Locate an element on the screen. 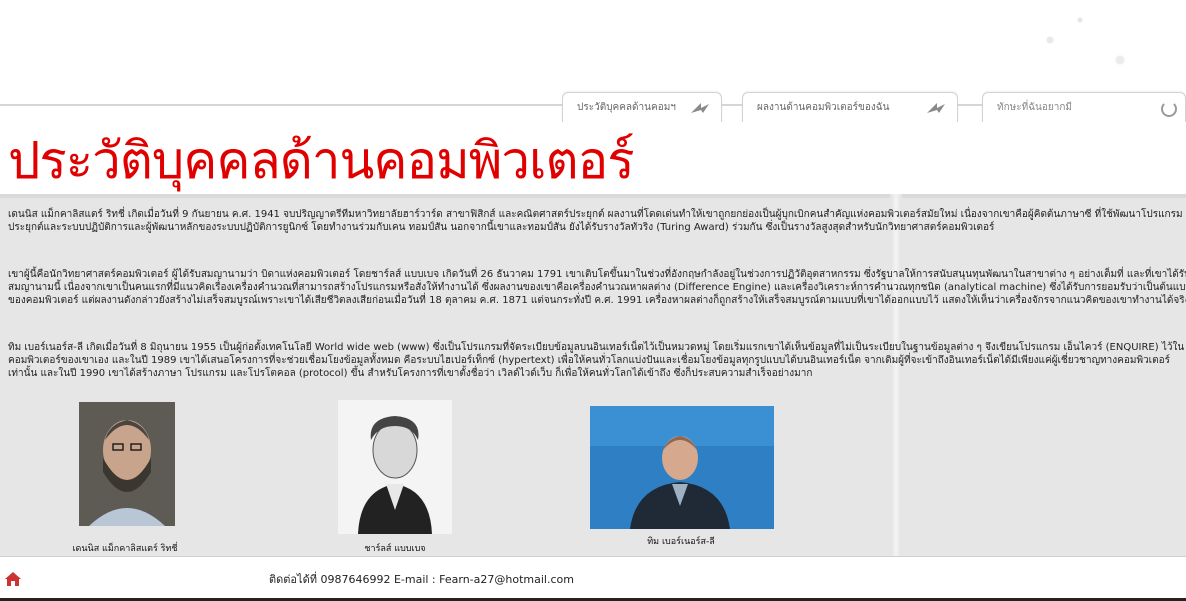 The width and height of the screenshot is (1186, 601). caption-babbage: ชาร์ลส์ แบบเบจ is located at coordinates (395, 549).